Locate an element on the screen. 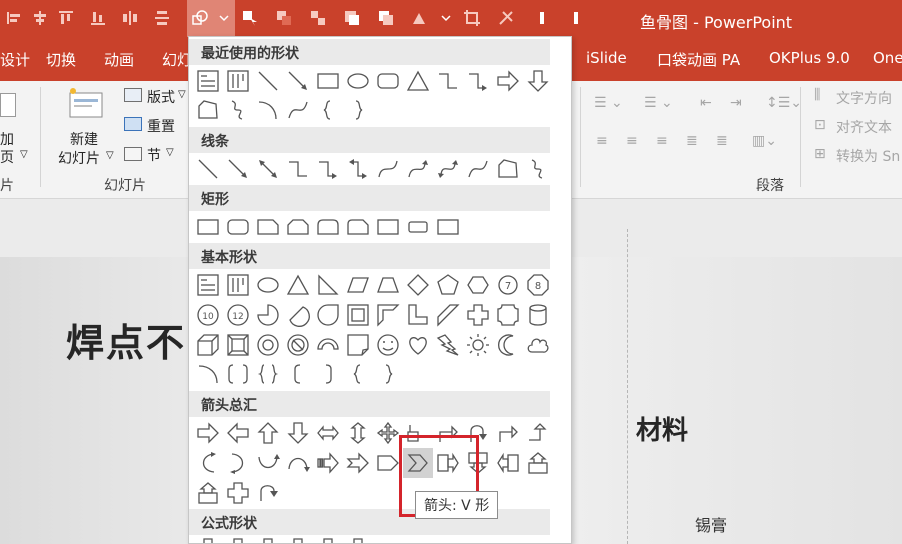 Image resolution: width=902 pixels, height=544 pixels. shape-callout-u-icon is located at coordinates (208, 493).